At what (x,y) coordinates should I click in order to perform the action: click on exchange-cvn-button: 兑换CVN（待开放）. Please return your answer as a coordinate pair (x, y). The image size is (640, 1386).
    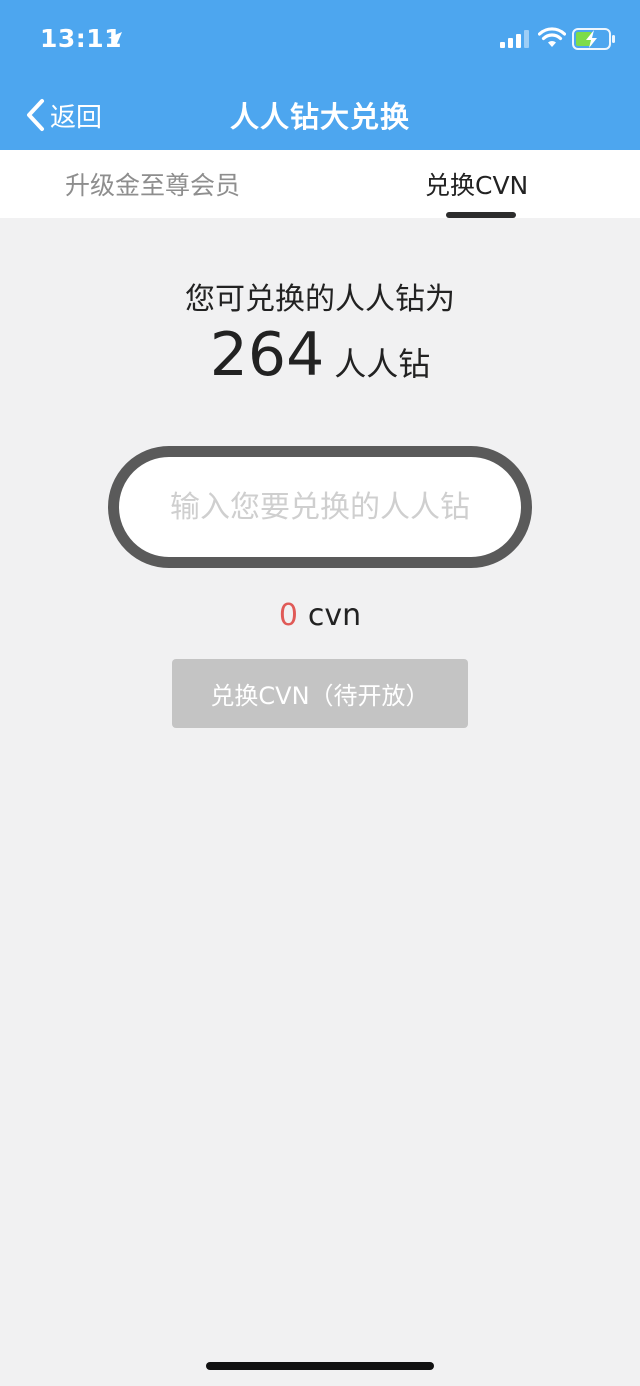
    Looking at the image, I should click on (320, 693).